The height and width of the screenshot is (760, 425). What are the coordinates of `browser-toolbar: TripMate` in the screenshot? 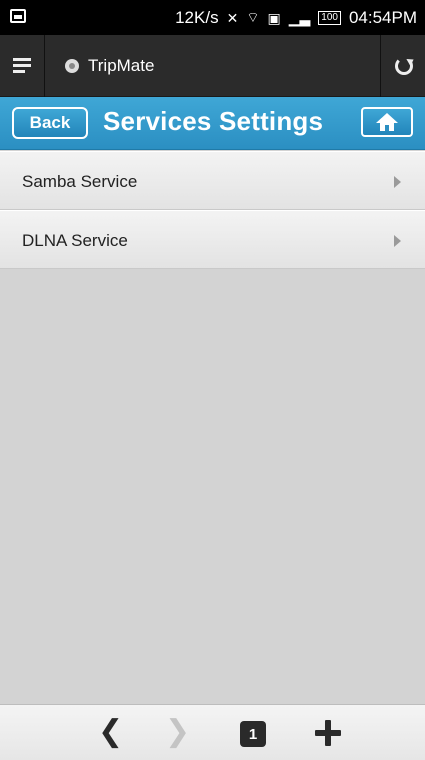 It's located at (212, 66).